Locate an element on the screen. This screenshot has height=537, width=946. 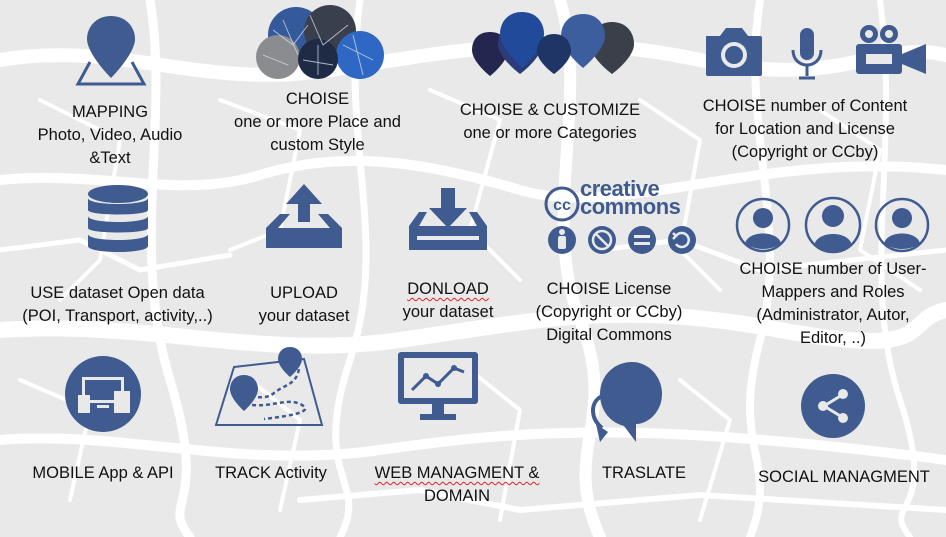
video-camera-icon is located at coordinates (891, 49).